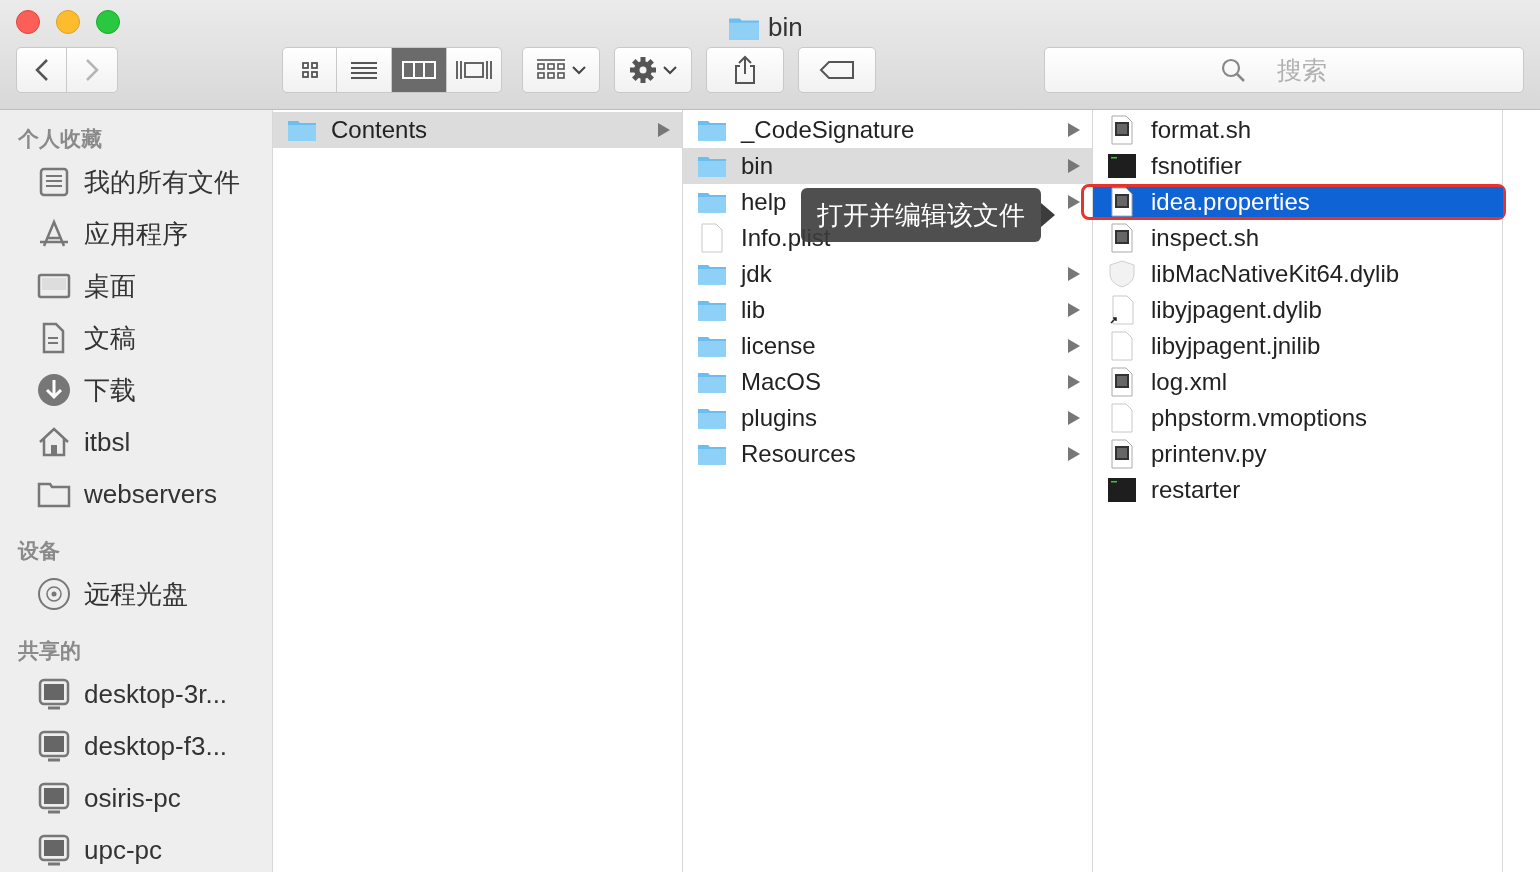 The image size is (1540, 872). What do you see at coordinates (785, 27) in the screenshot?
I see `window-title: bin` at bounding box center [785, 27].